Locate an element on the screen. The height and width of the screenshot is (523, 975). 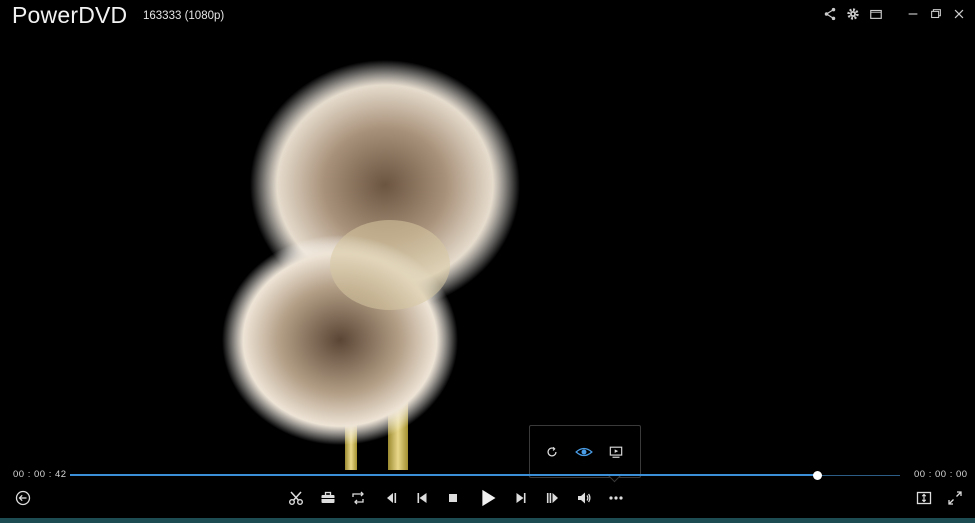
frame-step-icon is located at coordinates (552, 498).